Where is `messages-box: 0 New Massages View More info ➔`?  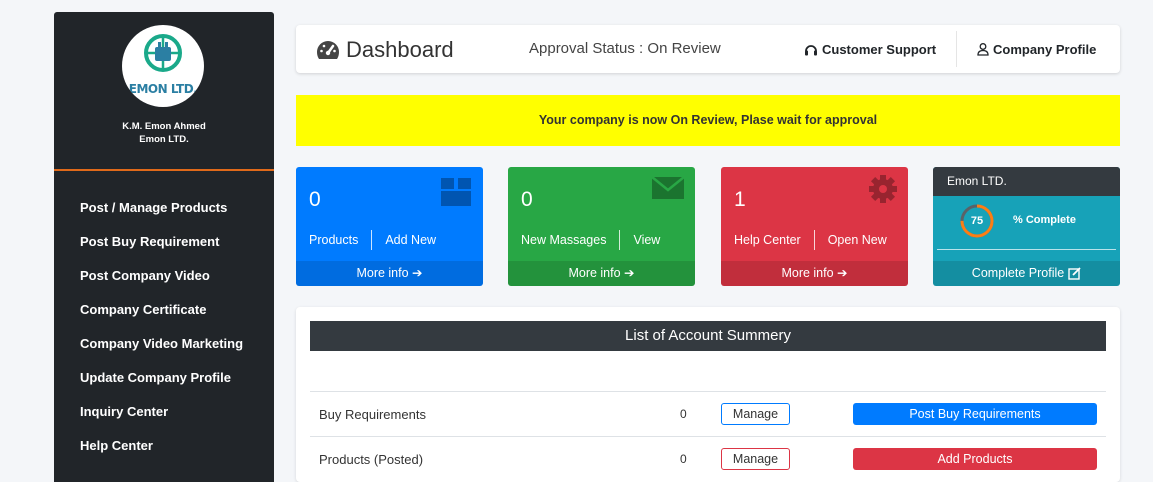 messages-box: 0 New Massages View More info ➔ is located at coordinates (601, 226).